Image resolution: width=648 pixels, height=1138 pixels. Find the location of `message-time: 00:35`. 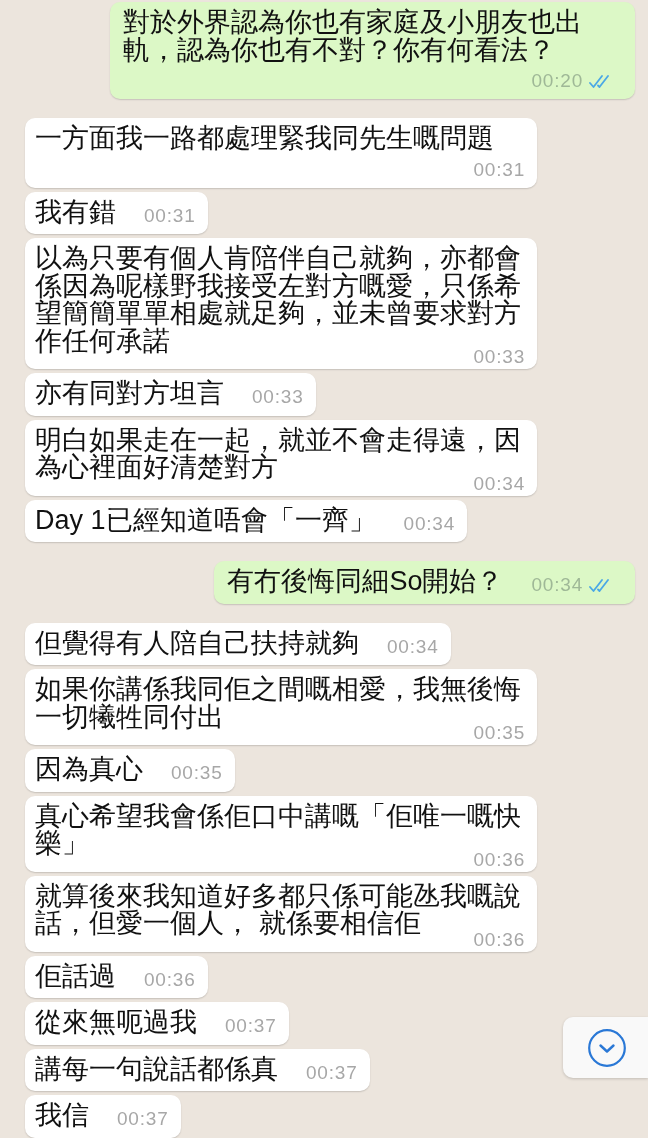

message-time: 00:35 is located at coordinates (197, 773).